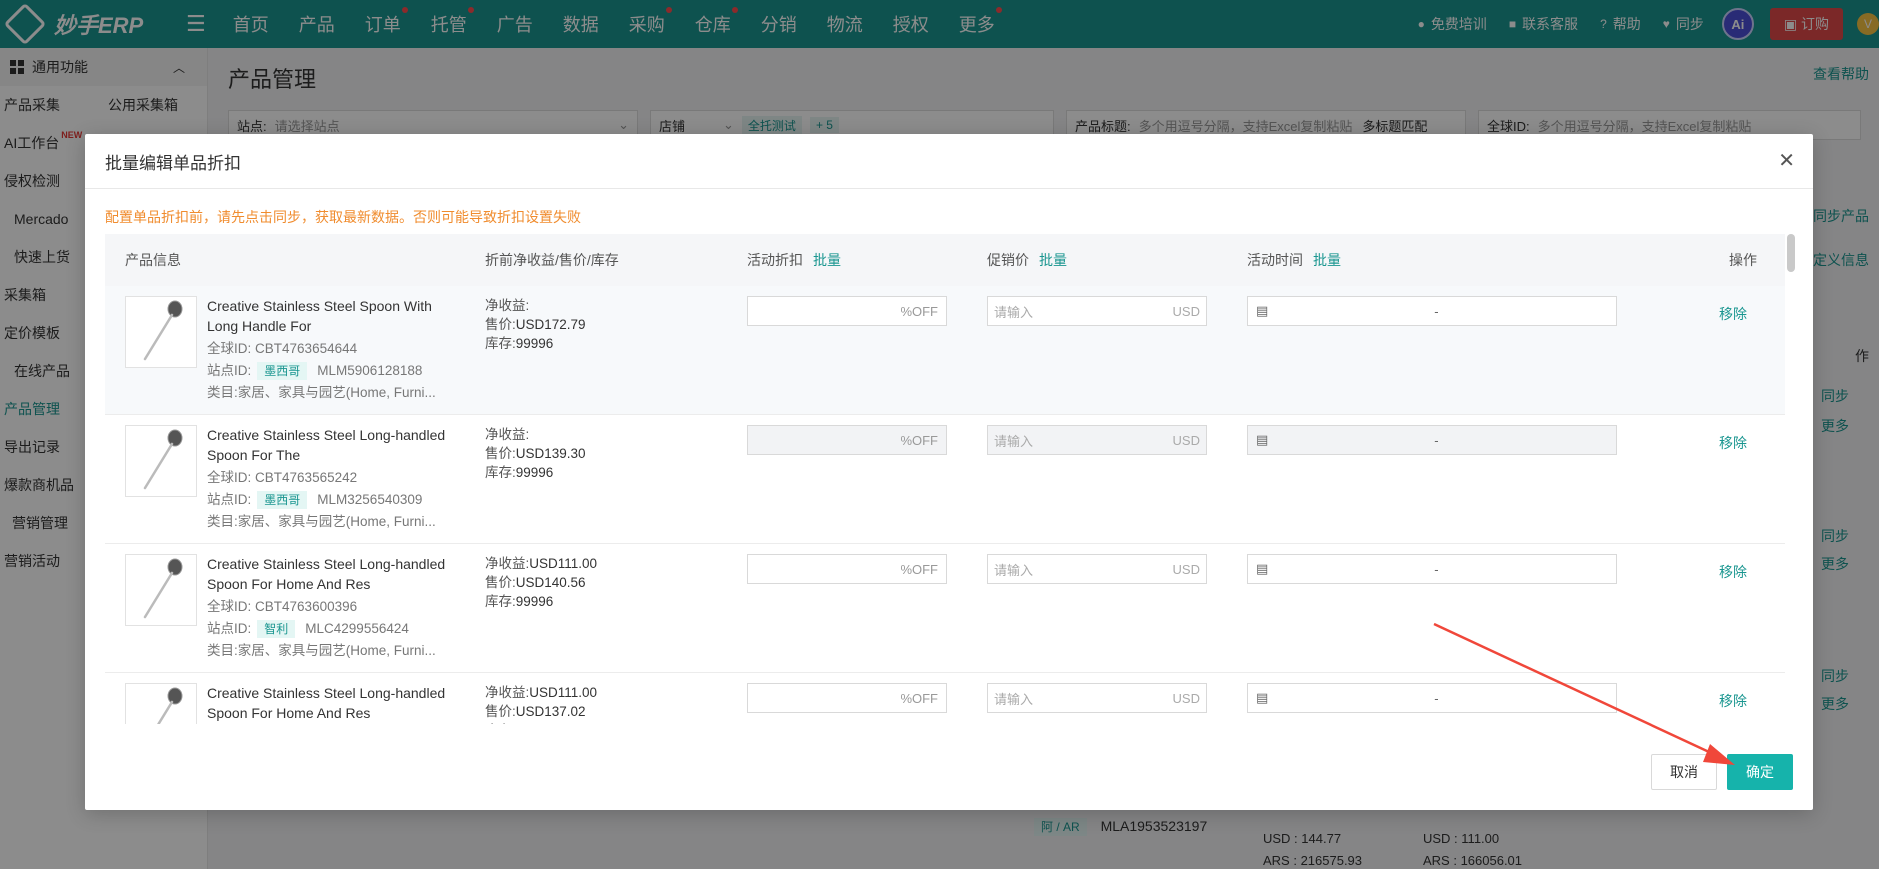 This screenshot has height=869, width=1879. What do you see at coordinates (1684, 772) in the screenshot?
I see `cancel-button: 取消` at bounding box center [1684, 772].